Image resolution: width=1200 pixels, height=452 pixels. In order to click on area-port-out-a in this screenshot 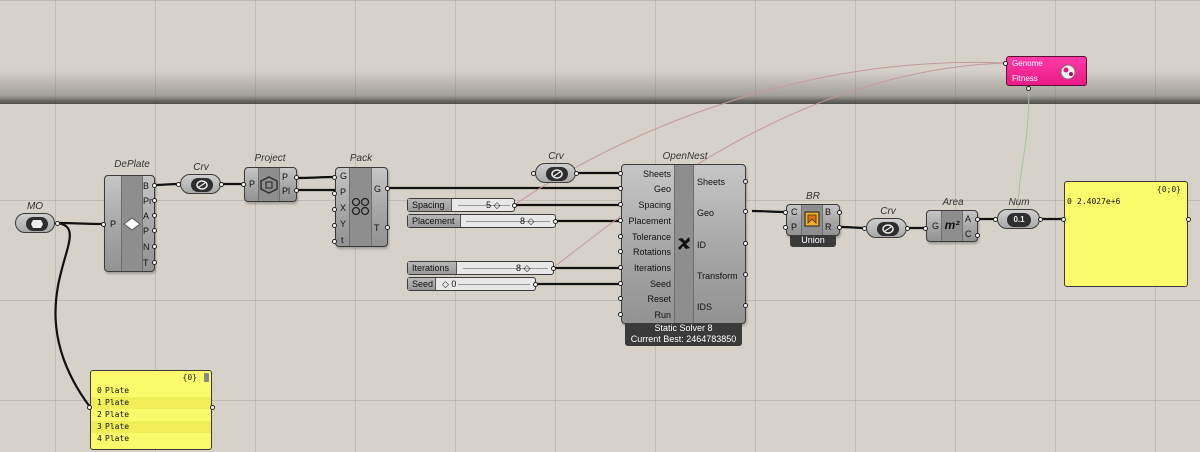, I will do `click(977, 219)`.